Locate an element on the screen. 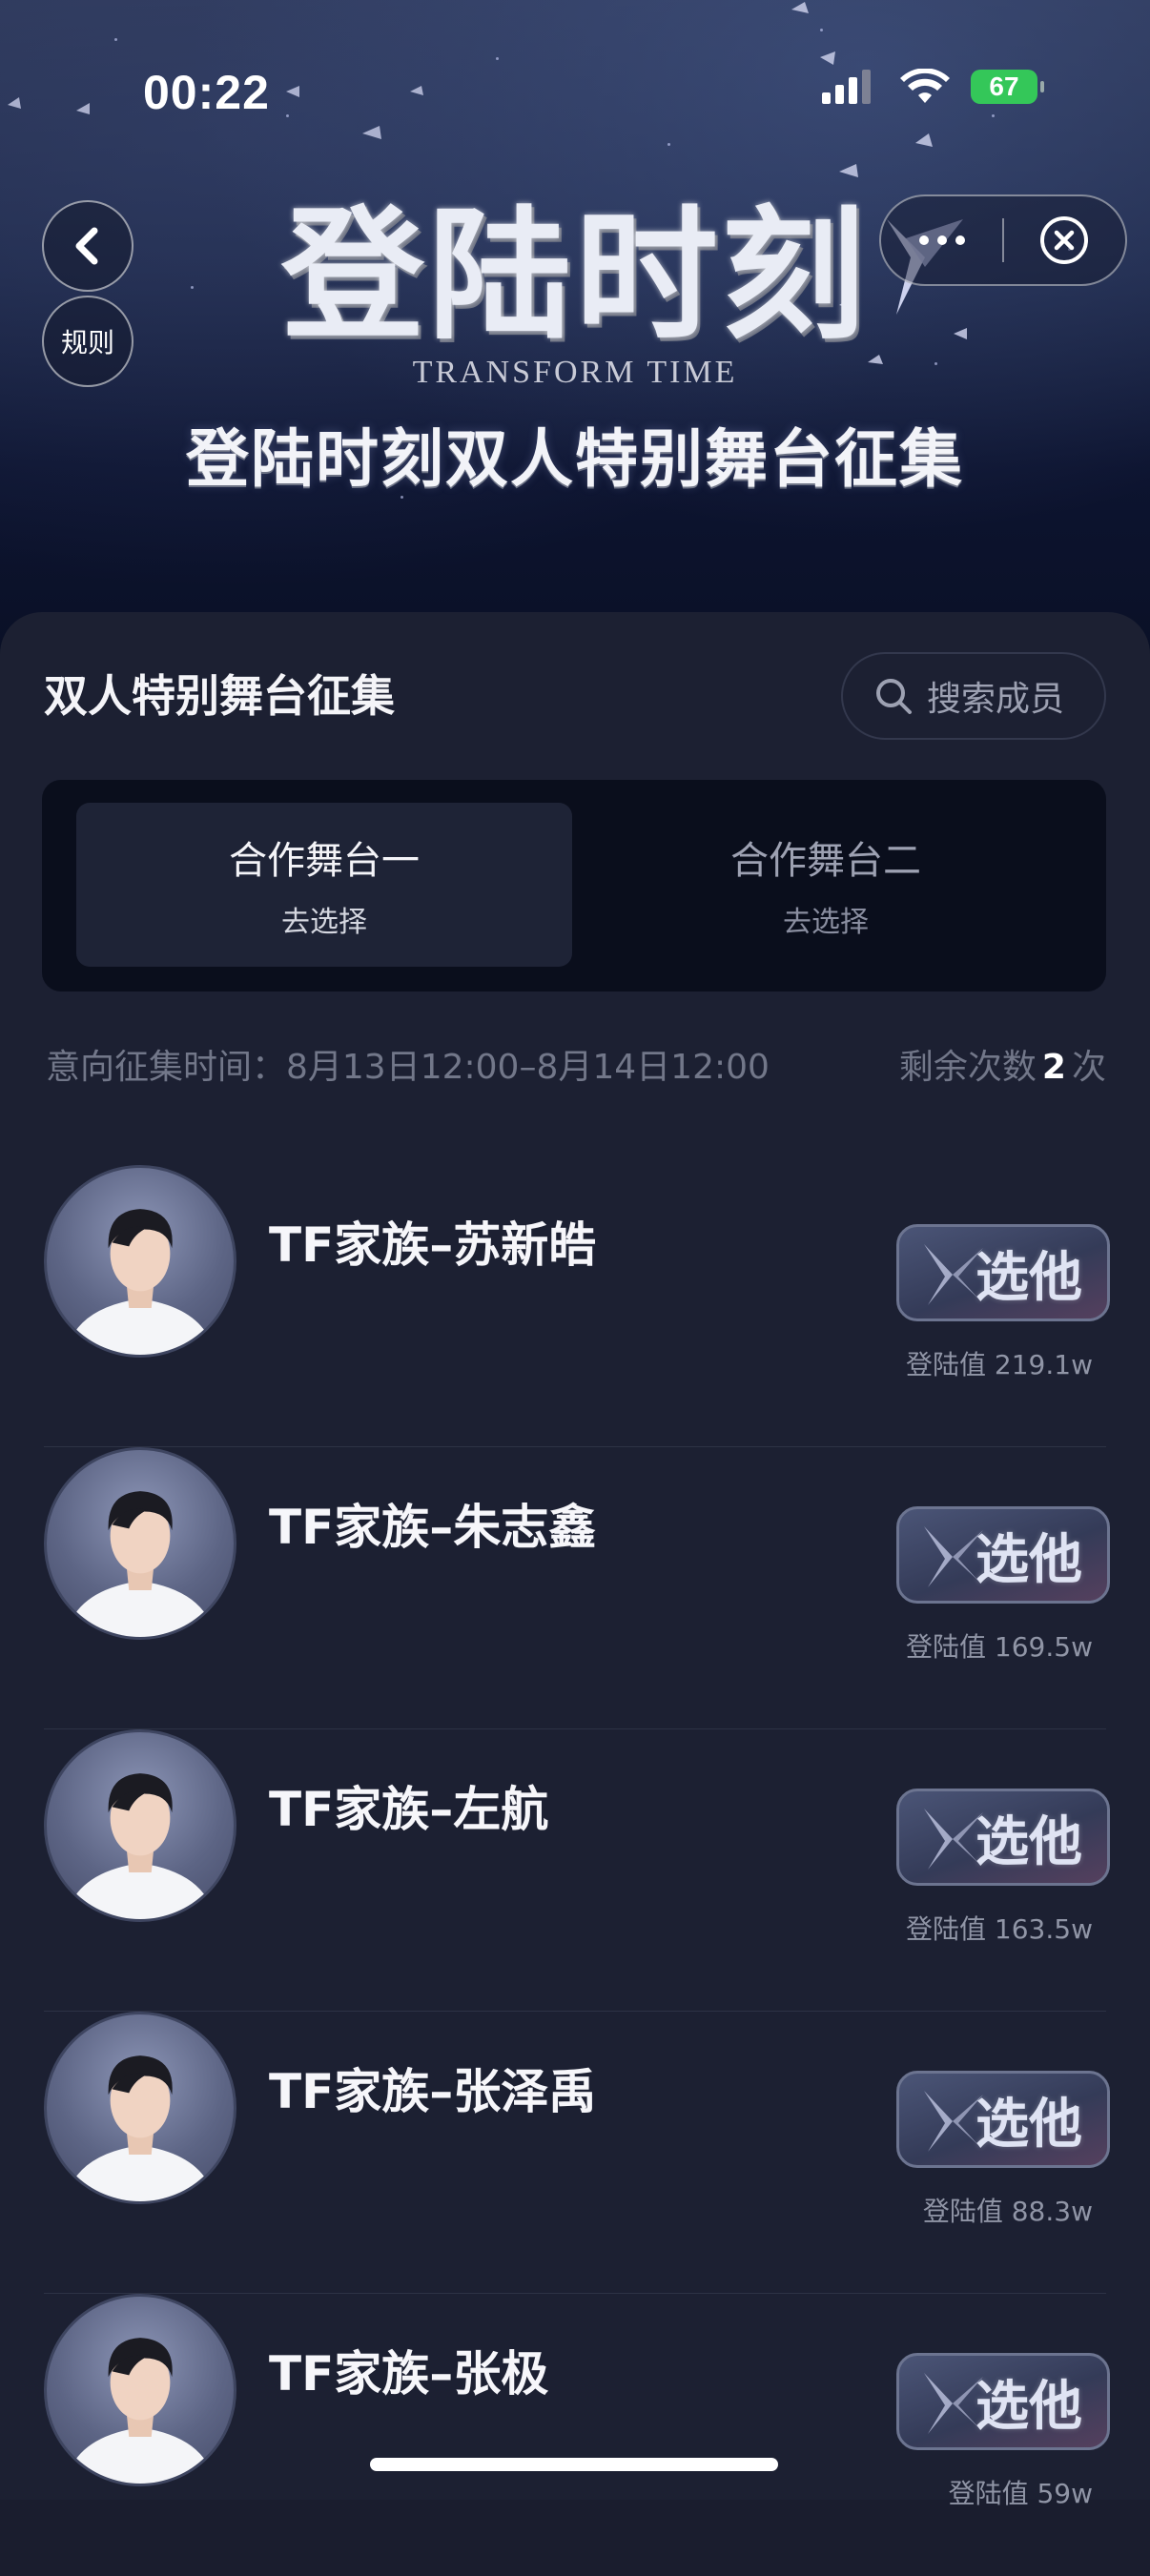  status-icons: 67 is located at coordinates (933, 87).